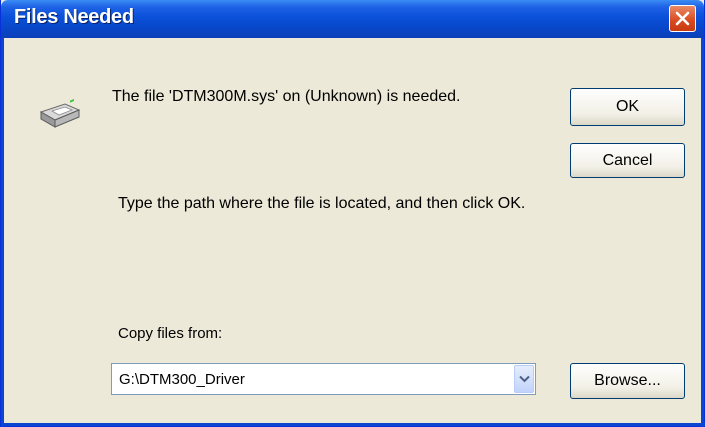 Image resolution: width=705 pixels, height=427 pixels. I want to click on copy-files-path: G:\DTM300_Driver, so click(182, 379).